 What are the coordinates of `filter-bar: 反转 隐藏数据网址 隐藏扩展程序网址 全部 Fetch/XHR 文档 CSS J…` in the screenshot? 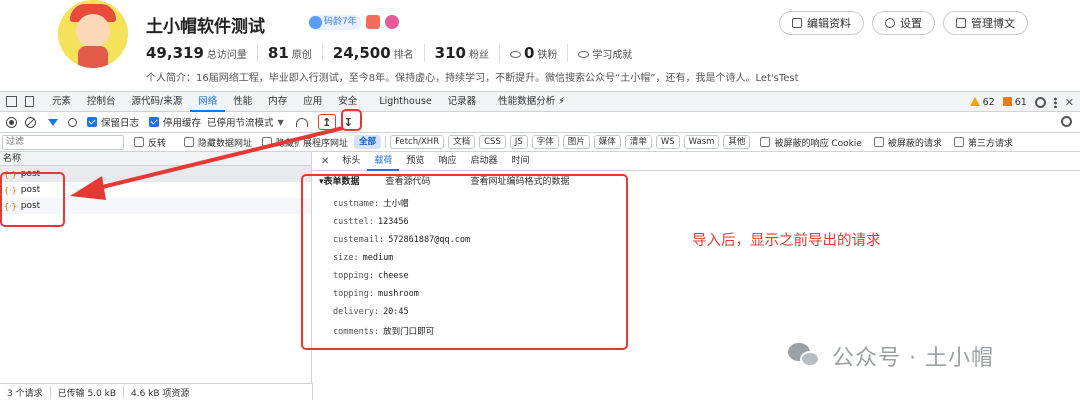 It's located at (540, 142).